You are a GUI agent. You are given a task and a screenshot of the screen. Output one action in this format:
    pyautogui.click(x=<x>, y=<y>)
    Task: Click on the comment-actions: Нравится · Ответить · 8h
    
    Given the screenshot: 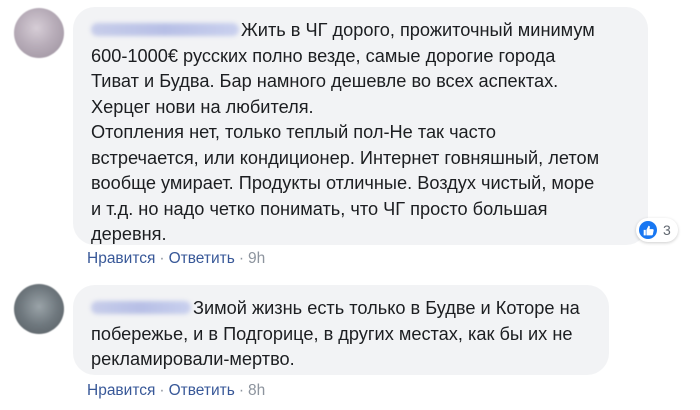 What is the action you would take?
    pyautogui.click(x=176, y=391)
    